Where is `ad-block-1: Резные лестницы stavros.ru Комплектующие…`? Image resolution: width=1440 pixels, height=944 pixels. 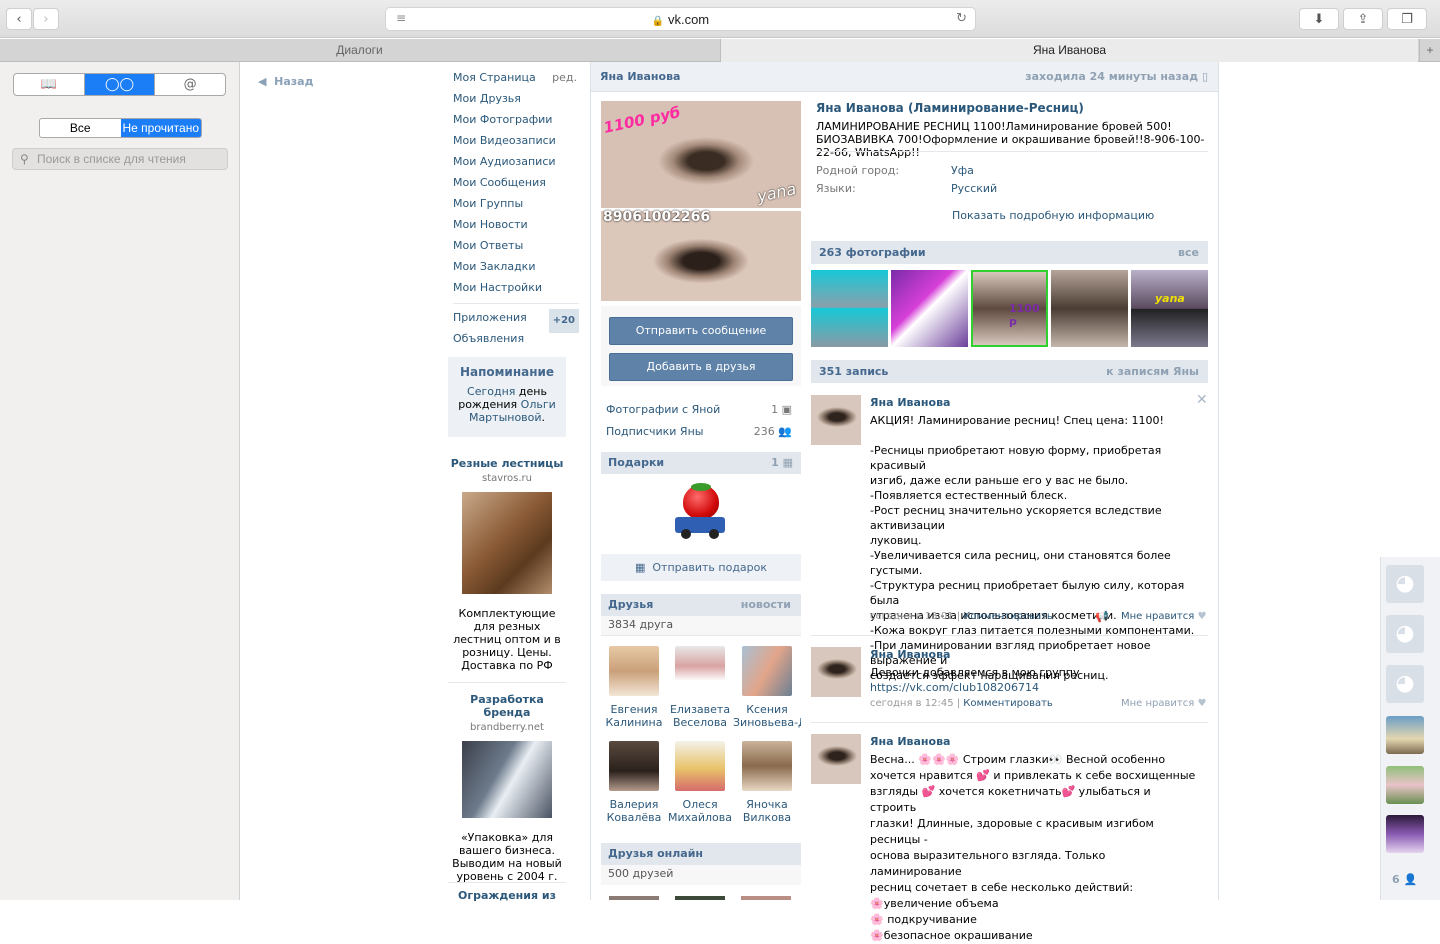 ad-block-1: Резные лестницы stavros.ru Комплектующие… is located at coordinates (507, 564).